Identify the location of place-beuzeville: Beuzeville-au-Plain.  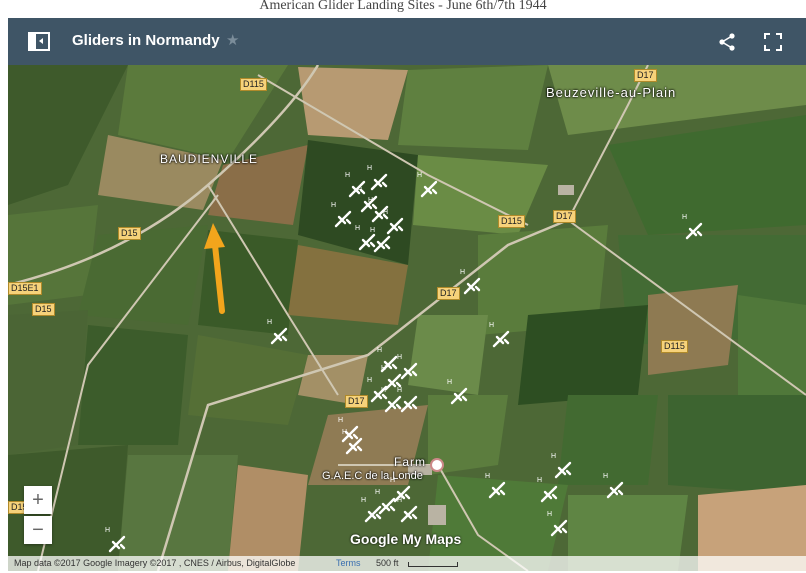
(611, 92).